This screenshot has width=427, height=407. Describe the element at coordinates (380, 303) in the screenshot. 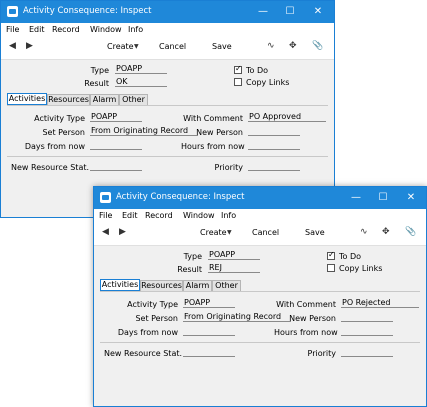

I see `with-comment-field: PO Rejected` at that location.